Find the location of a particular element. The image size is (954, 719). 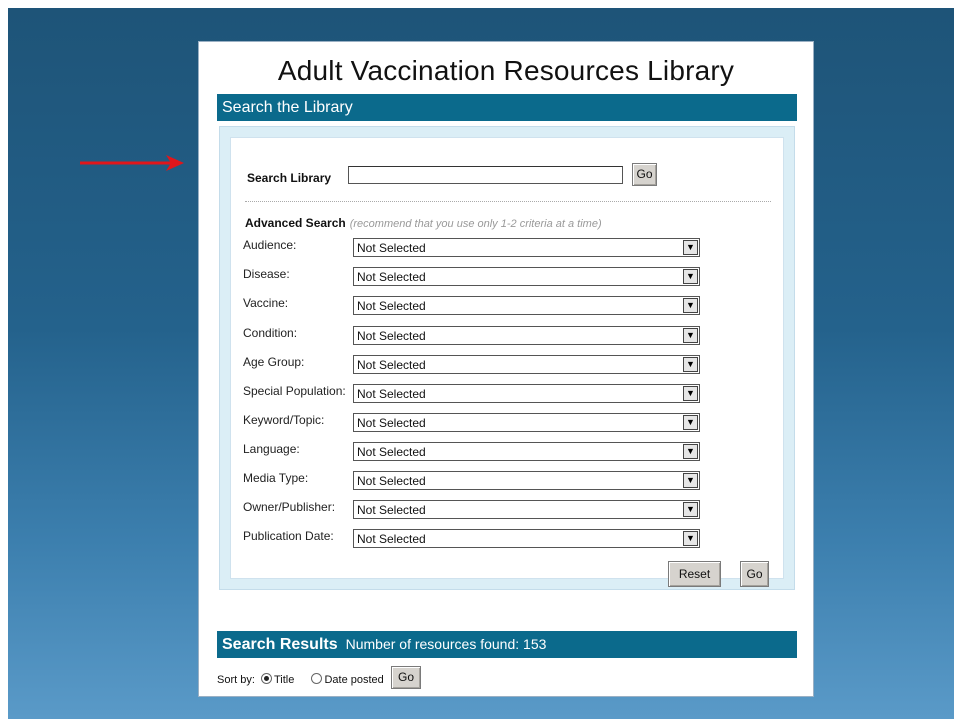

search-go-button: Go is located at coordinates (644, 174).